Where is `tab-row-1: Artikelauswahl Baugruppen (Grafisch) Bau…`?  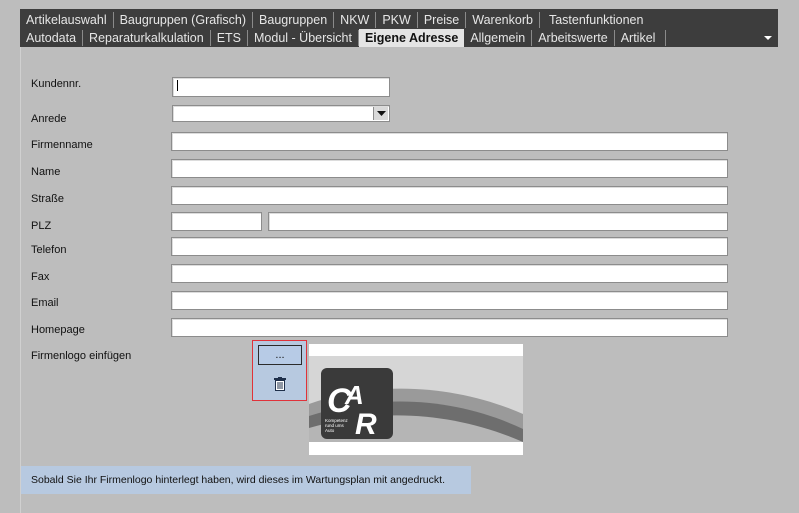 tab-row-1: Artikelauswahl Baugruppen (Grafisch) Bau… is located at coordinates (334, 20).